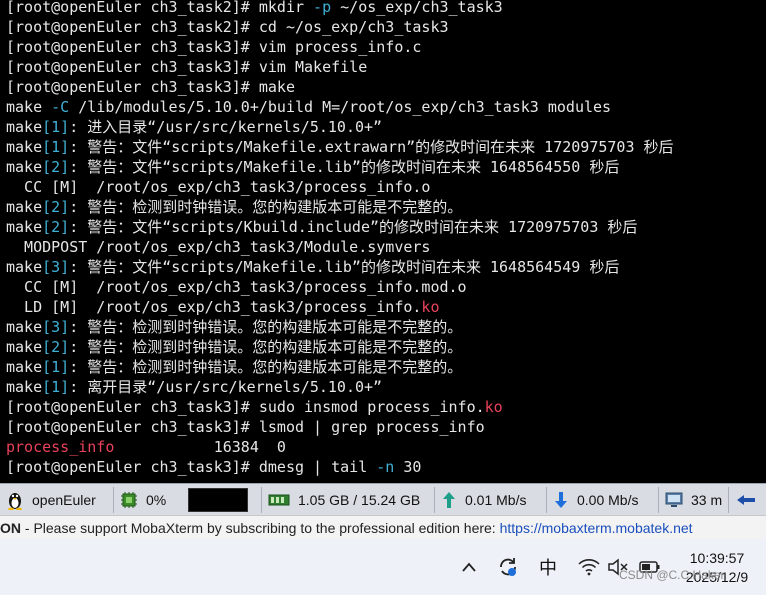 The image size is (766, 595). Describe the element at coordinates (160, 8) in the screenshot. I see `terminal-text-segment: [root@openEuler ch3_task2]# mkdir` at that location.